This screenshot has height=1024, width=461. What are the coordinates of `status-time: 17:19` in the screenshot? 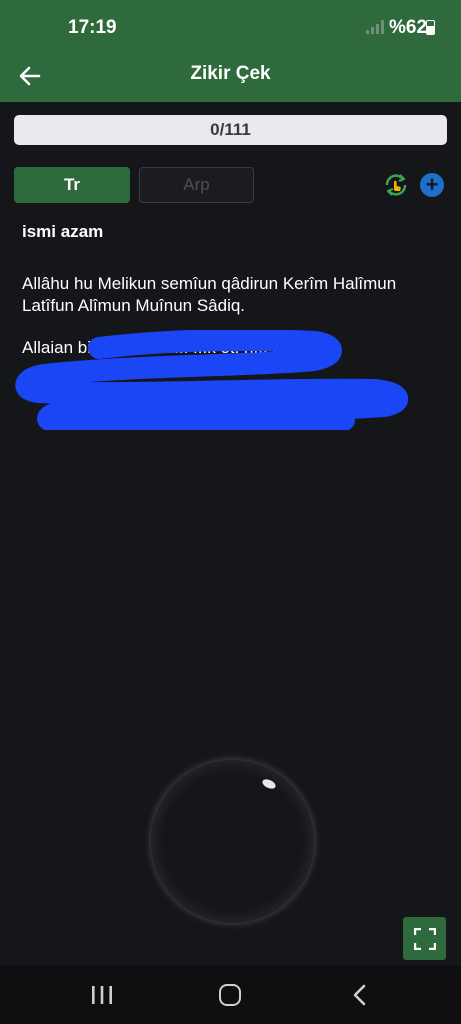 It's located at (92, 27).